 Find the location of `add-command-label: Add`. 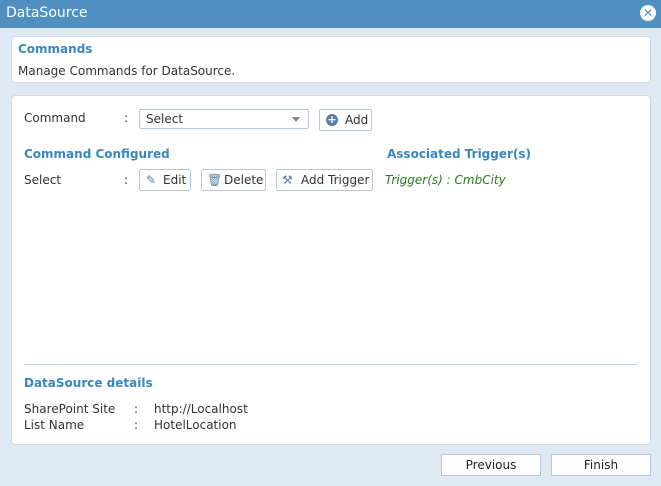

add-command-label: Add is located at coordinates (357, 120).